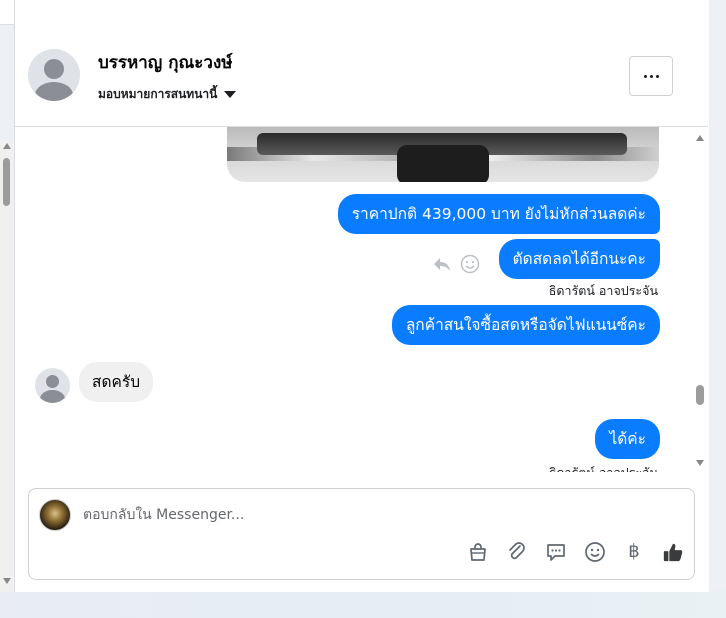  What do you see at coordinates (361, 534) in the screenshot?
I see `reply-composer: ฿` at bounding box center [361, 534].